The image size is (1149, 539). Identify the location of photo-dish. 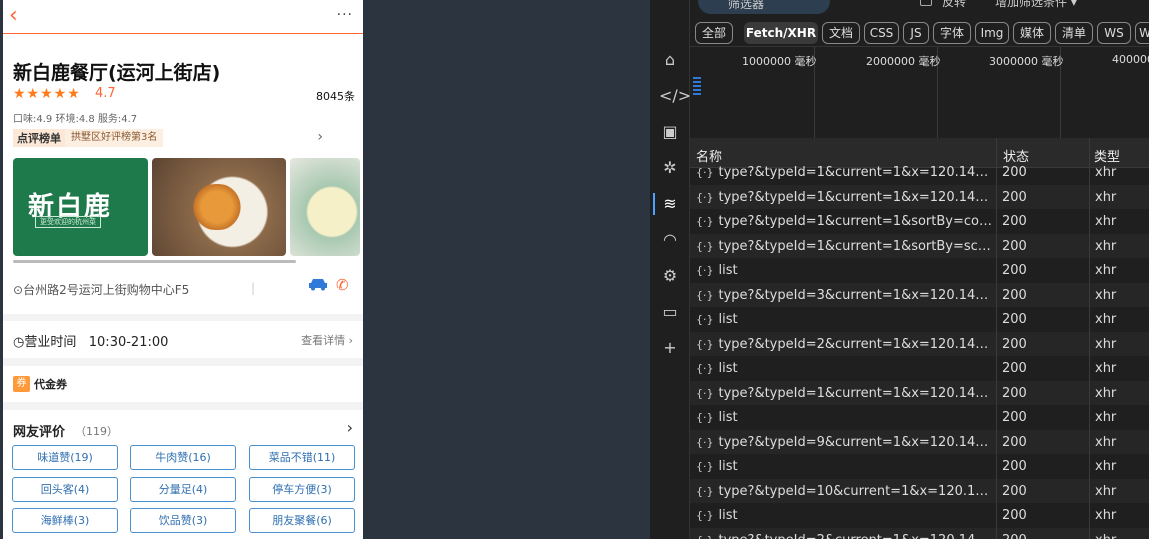
(219, 207).